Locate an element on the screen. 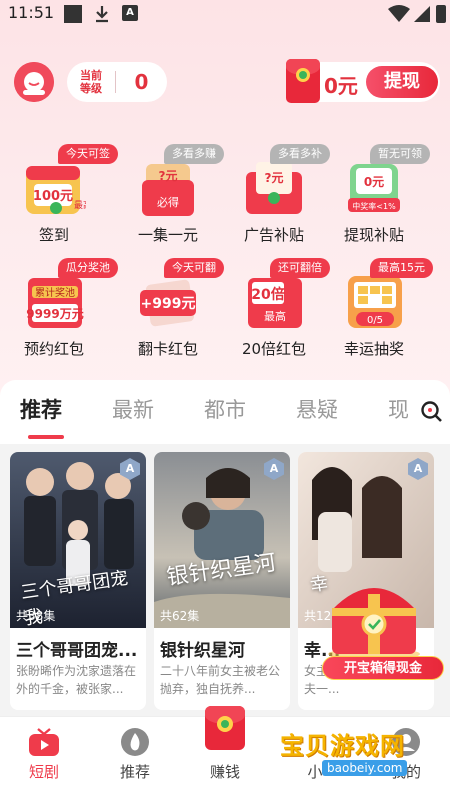 Image resolution: width=450 pixels, height=800 pixels. drama-title: 银针织星河 is located at coordinates (202, 651).